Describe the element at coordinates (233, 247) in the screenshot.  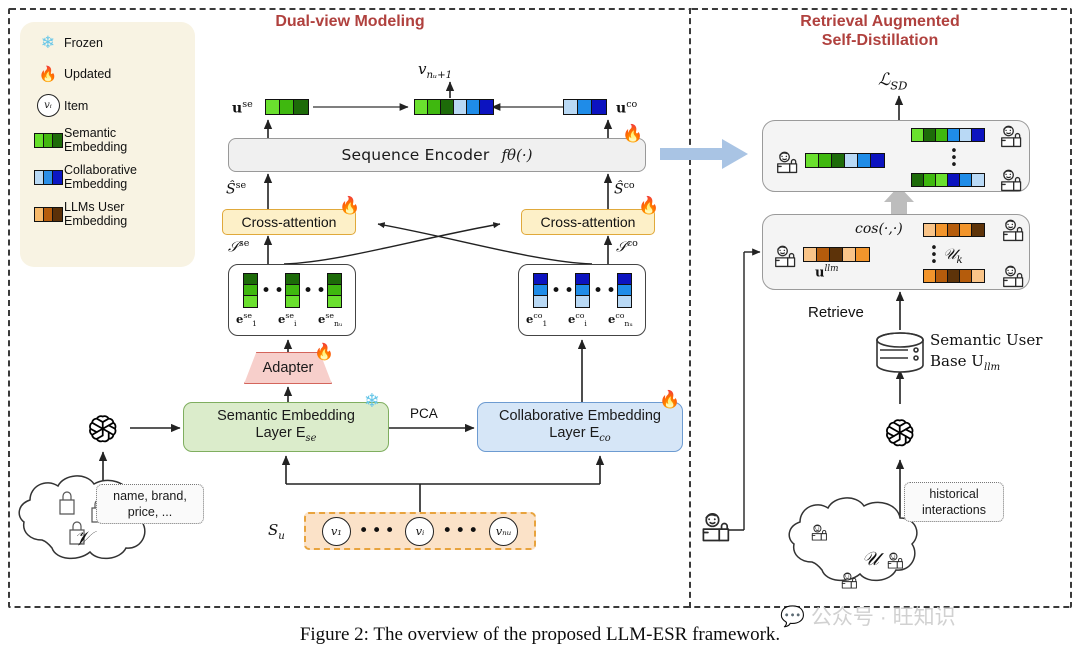
I see `s-se-symbol: 𝒮` at that location.